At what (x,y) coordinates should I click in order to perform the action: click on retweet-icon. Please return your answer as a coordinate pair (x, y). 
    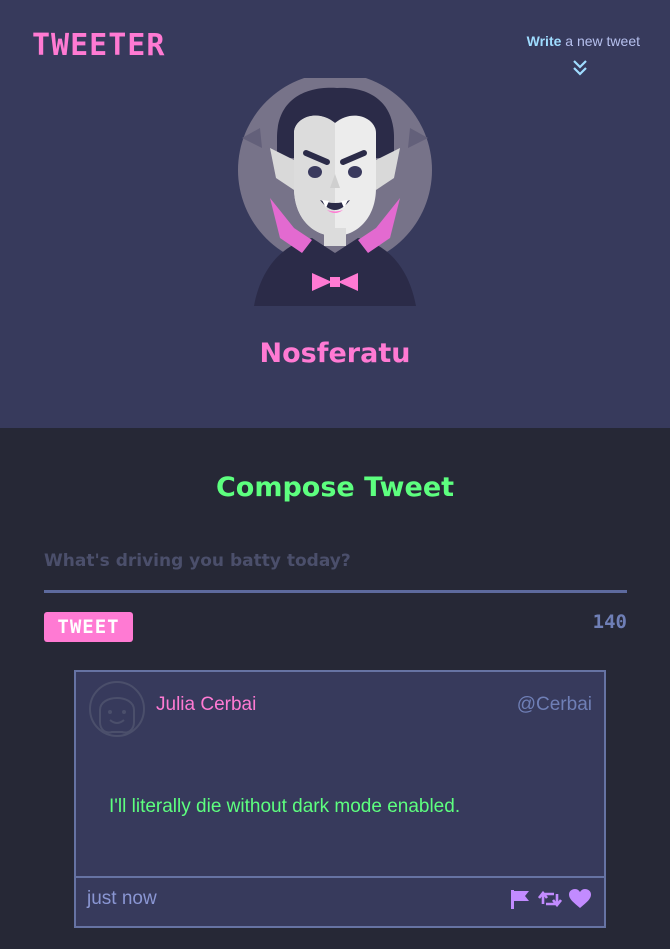
    Looking at the image, I should click on (550, 899).